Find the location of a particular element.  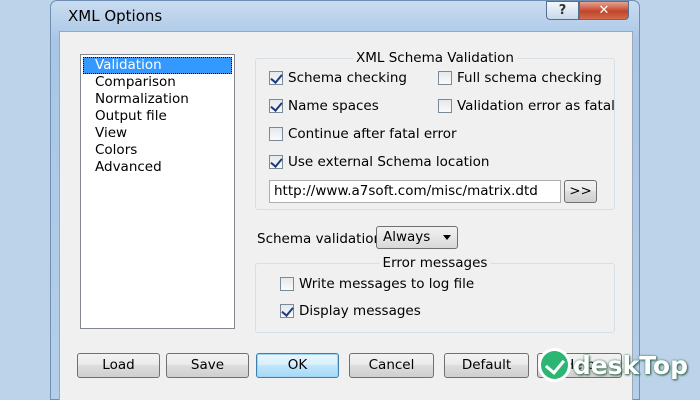

watermark-logo-icon is located at coordinates (554, 365).